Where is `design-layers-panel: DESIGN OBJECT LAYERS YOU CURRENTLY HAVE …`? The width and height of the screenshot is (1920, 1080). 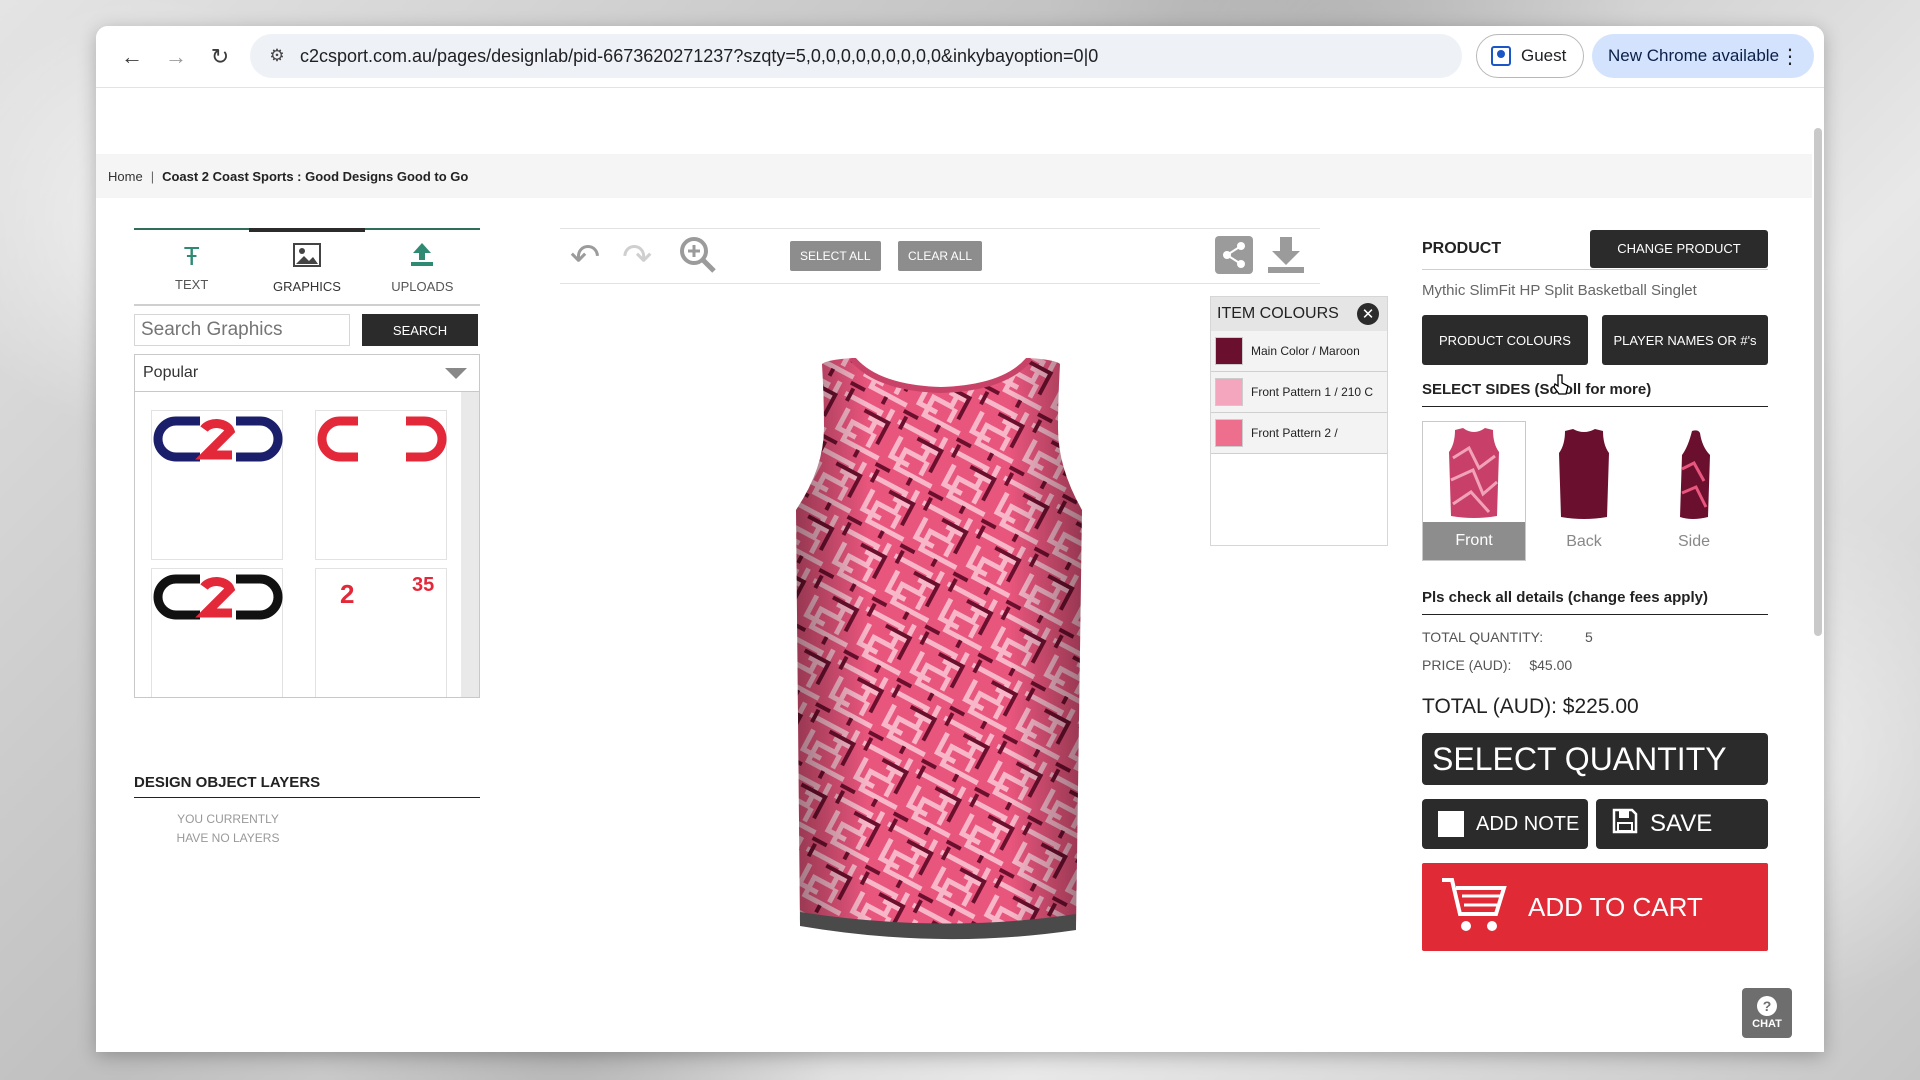
design-layers-panel: DESIGN OBJECT LAYERS YOU CURRENTLY HAVE … is located at coordinates (307, 811).